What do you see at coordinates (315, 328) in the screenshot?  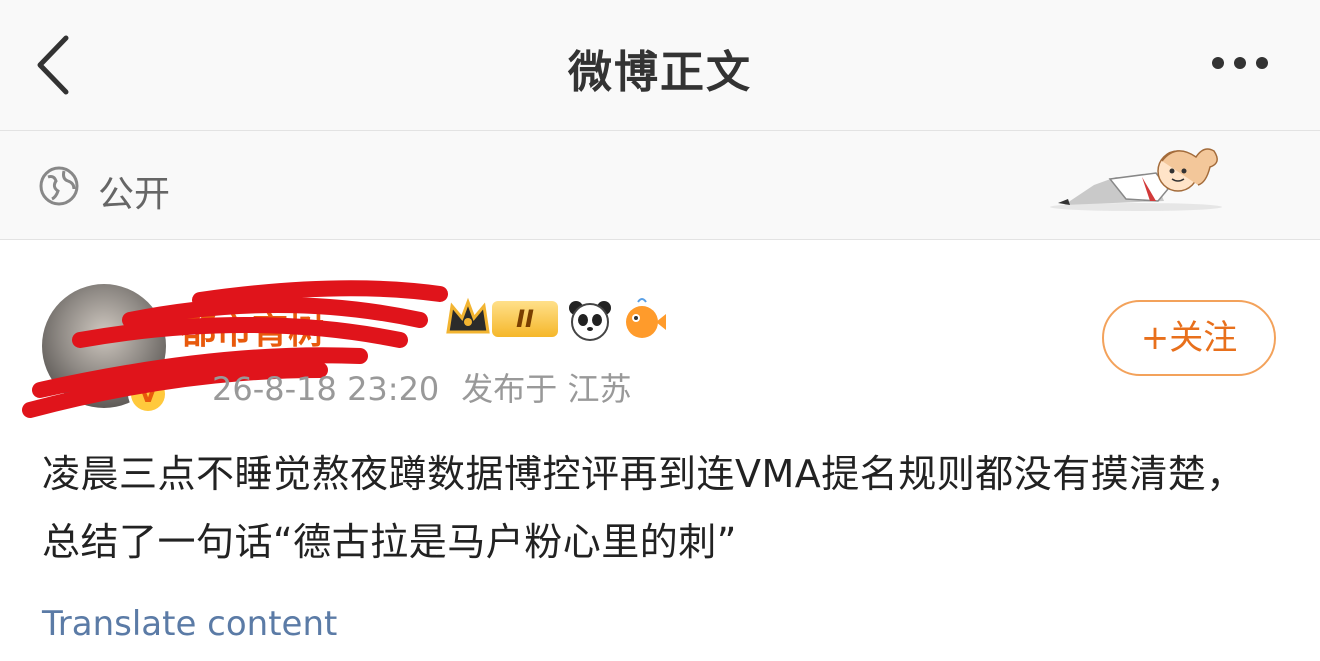 I see `author-name: 都市育树` at bounding box center [315, 328].